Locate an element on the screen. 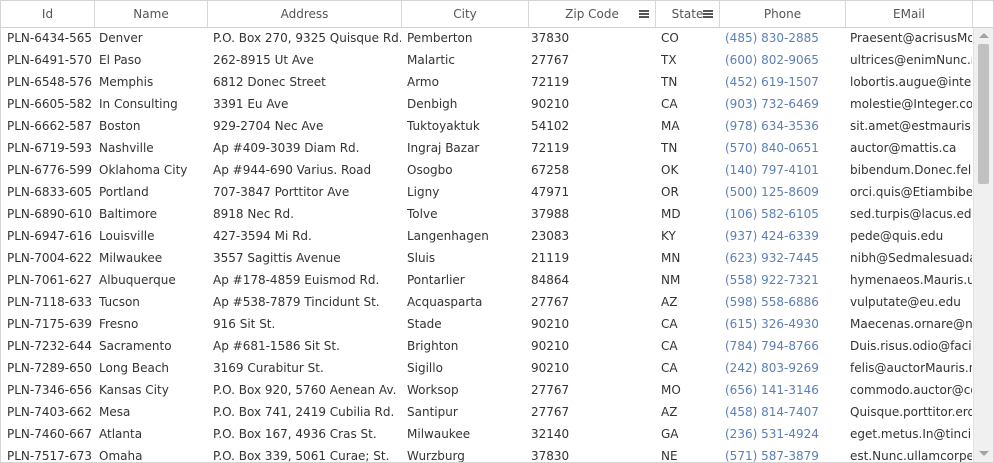  cell-address: 262-8915 Ut Ave is located at coordinates (263, 60).